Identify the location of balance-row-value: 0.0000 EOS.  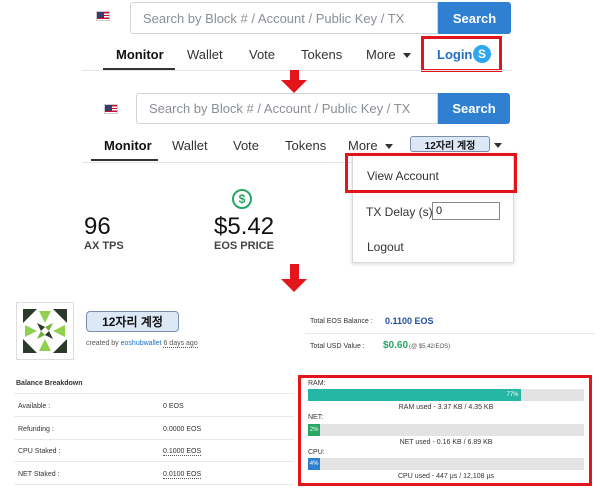
(182, 429).